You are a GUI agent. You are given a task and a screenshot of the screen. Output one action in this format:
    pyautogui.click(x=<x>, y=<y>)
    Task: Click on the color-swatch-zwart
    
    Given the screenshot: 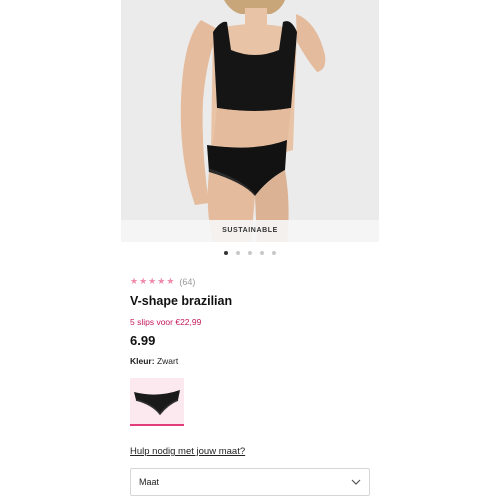 What is the action you would take?
    pyautogui.click(x=157, y=402)
    